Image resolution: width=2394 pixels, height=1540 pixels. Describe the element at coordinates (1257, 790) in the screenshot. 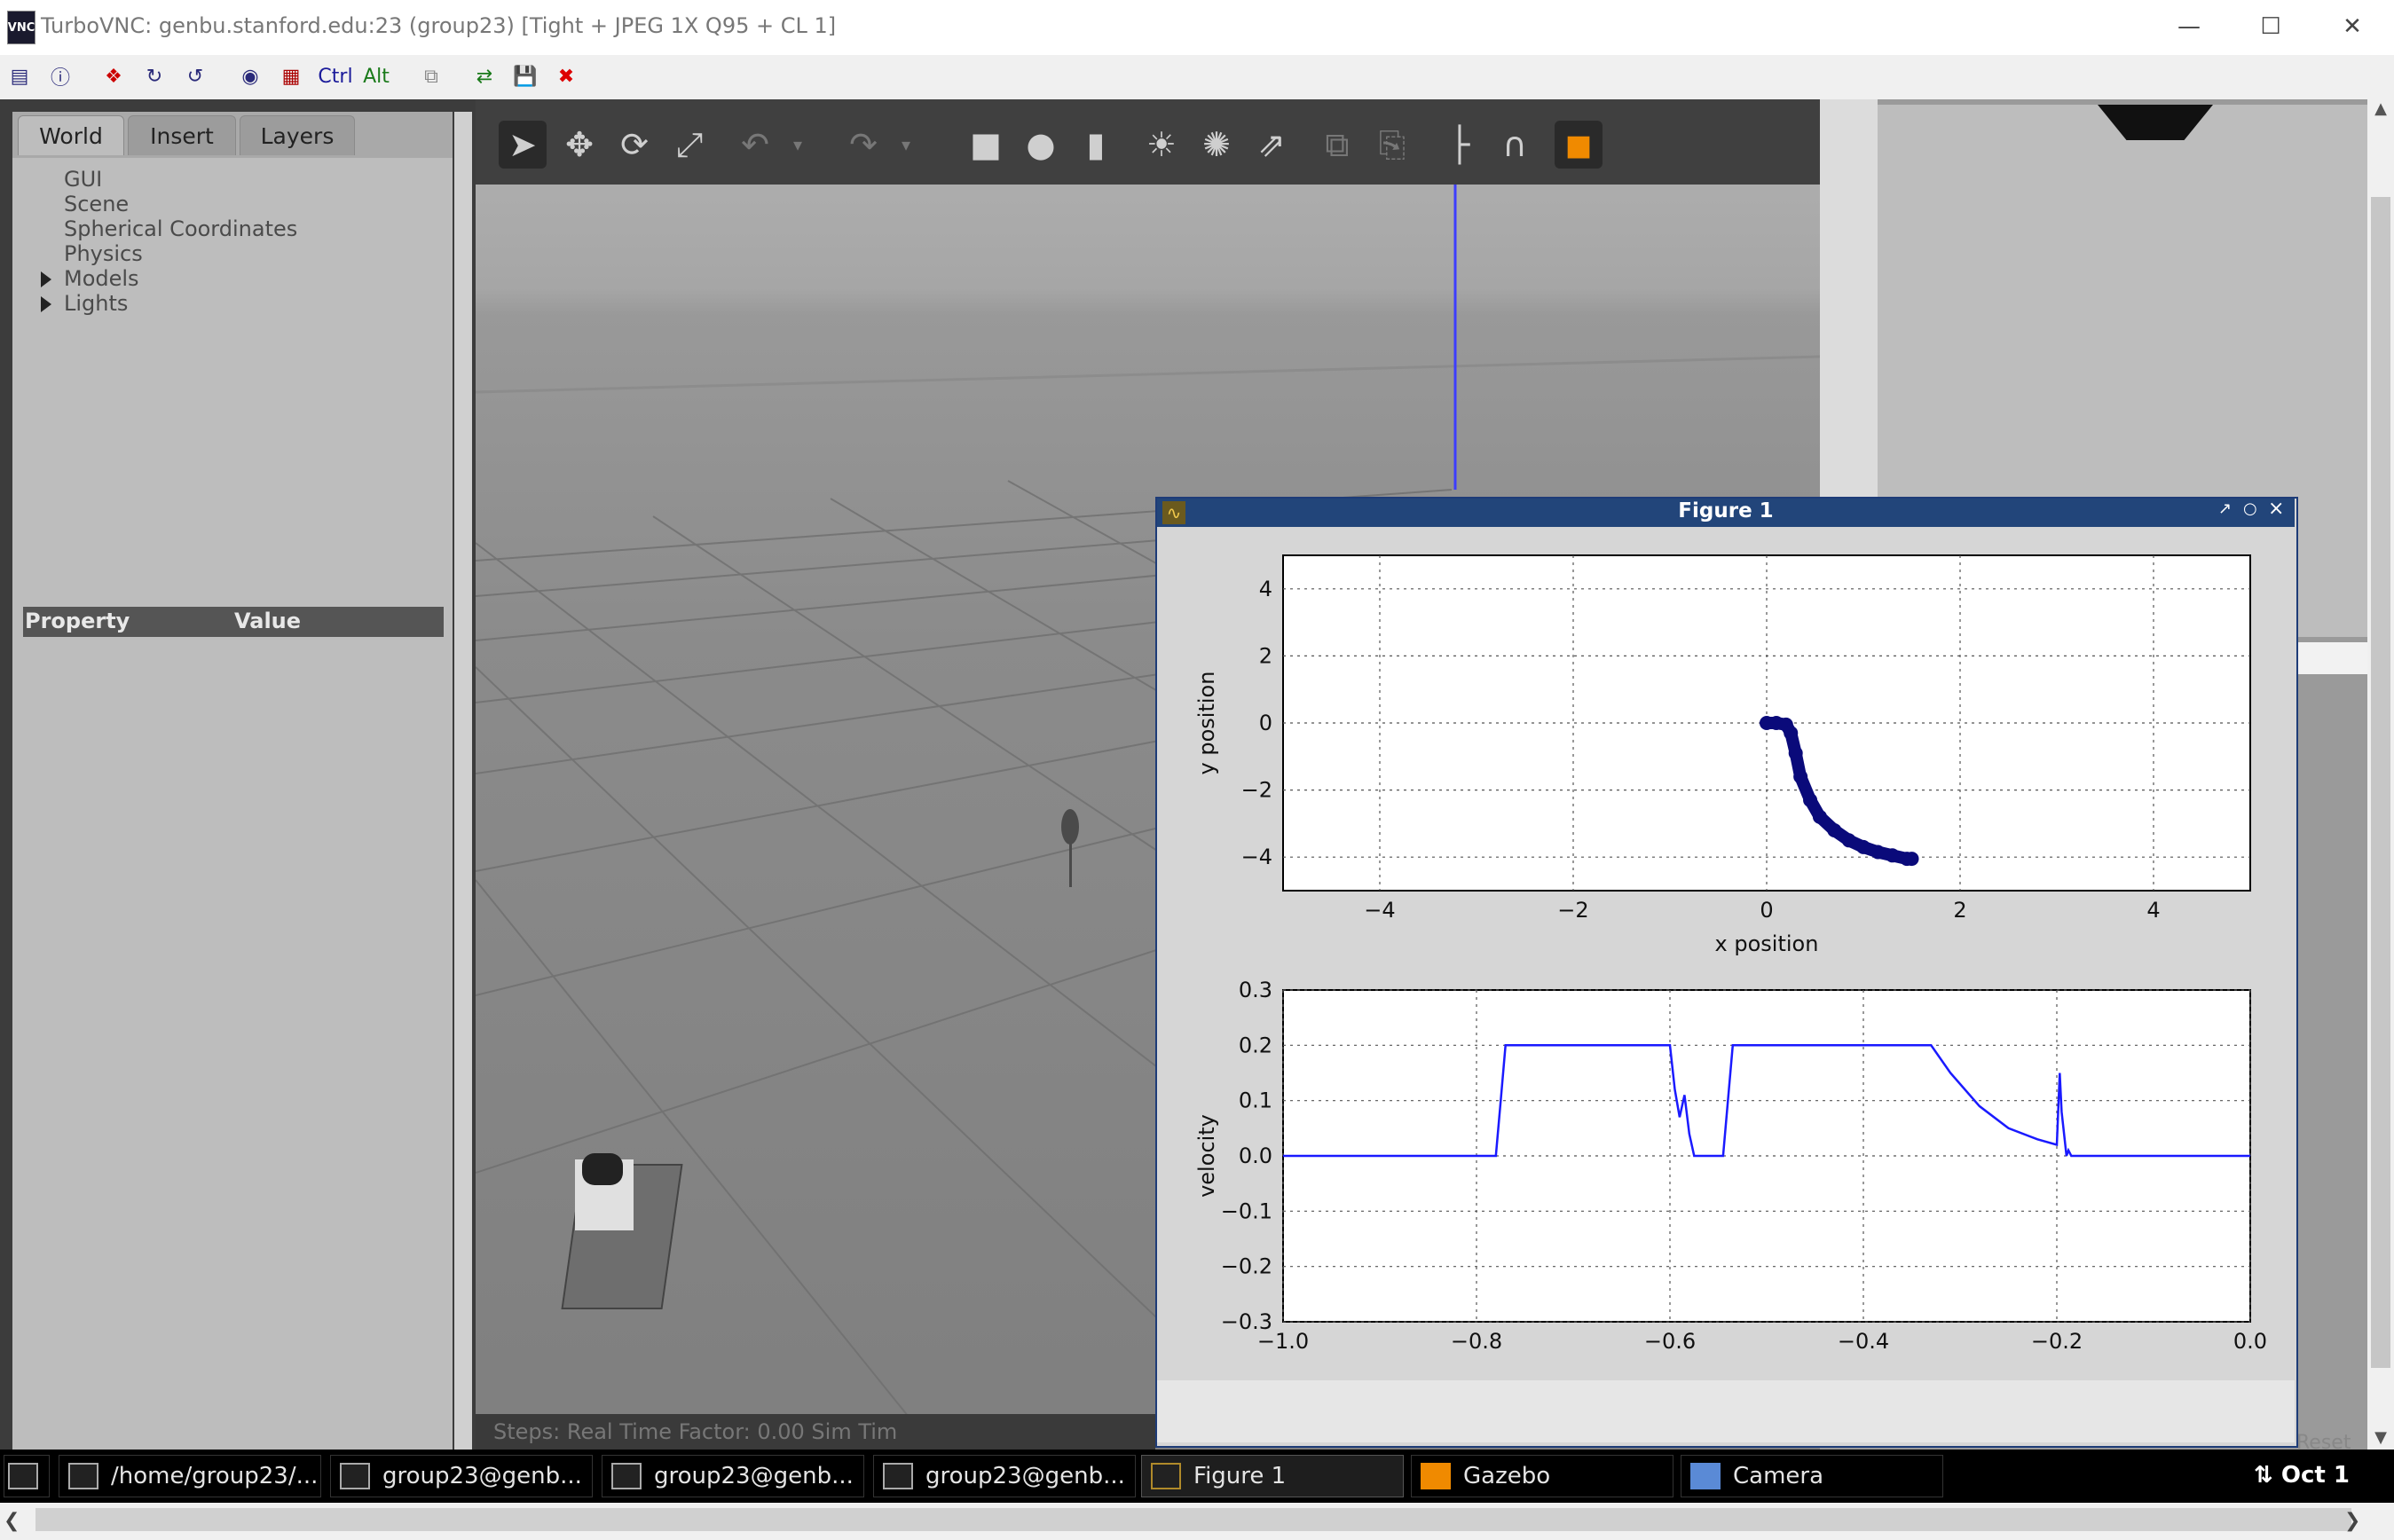

I see `y-tick-label: −2` at that location.